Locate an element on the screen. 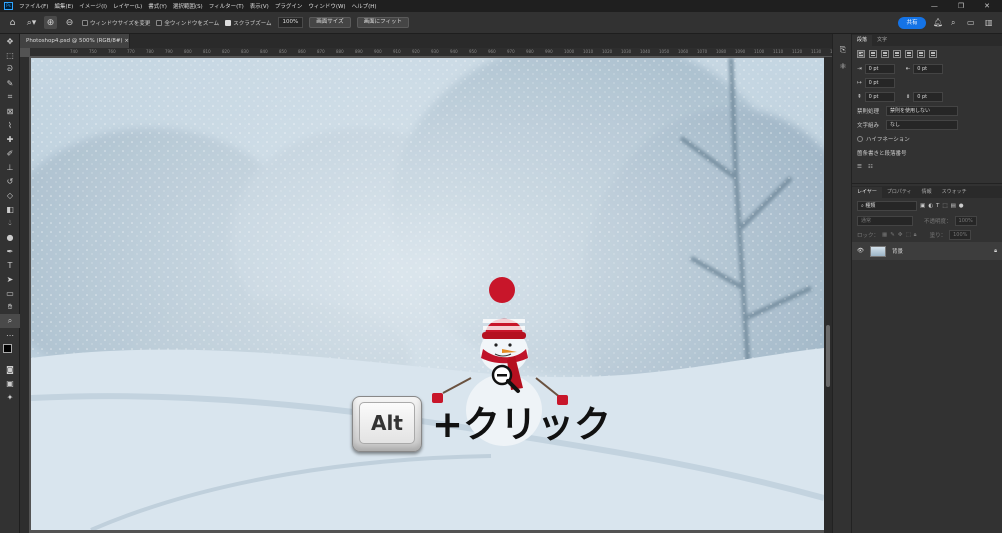  lock-pixels-icon: ▦ is located at coordinates (884, 235).